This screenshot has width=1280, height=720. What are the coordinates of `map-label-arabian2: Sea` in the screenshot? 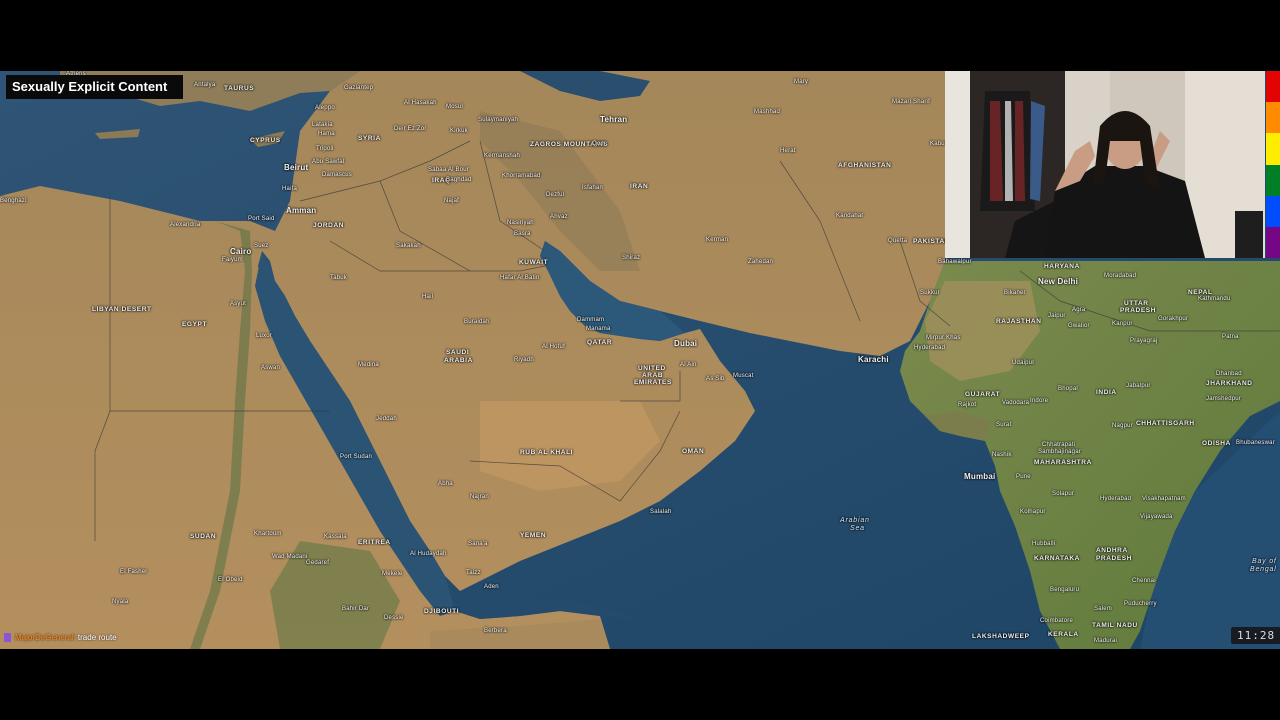 It's located at (857, 528).